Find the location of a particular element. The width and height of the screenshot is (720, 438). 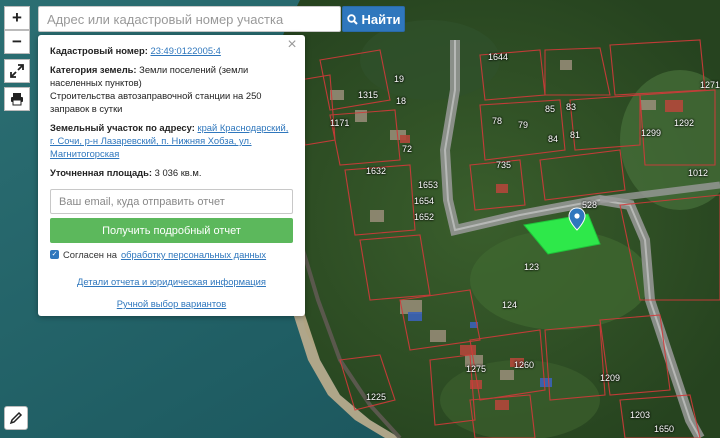

search-button: Найти is located at coordinates (373, 19).